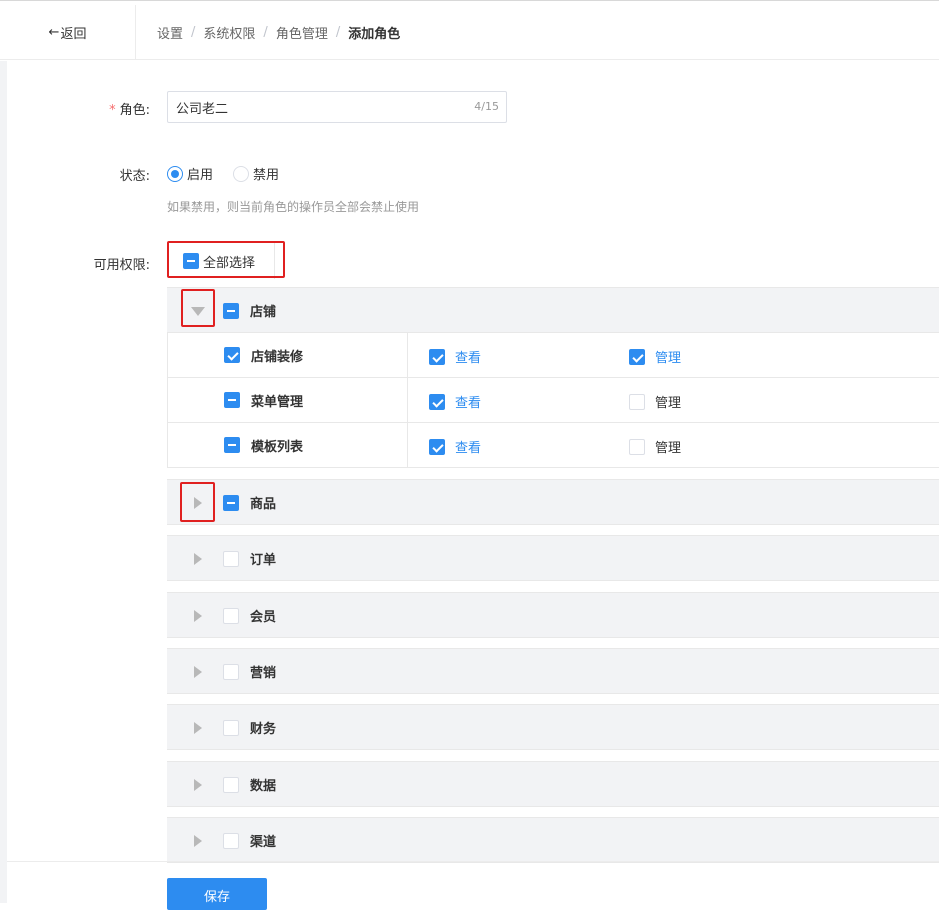  I want to click on select-all-checkbox: 全部选择, so click(221, 261).